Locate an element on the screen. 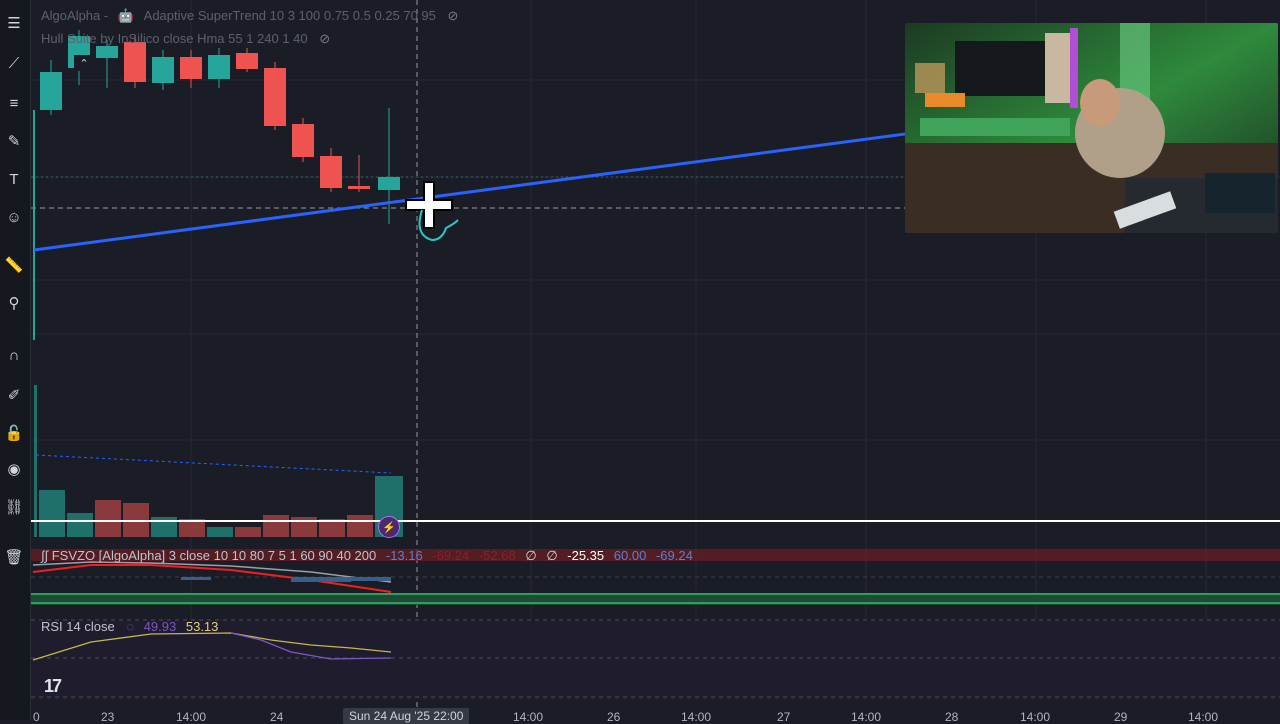 This screenshot has width=1280, height=724. fib-icon: ≡ is located at coordinates (14, 103).